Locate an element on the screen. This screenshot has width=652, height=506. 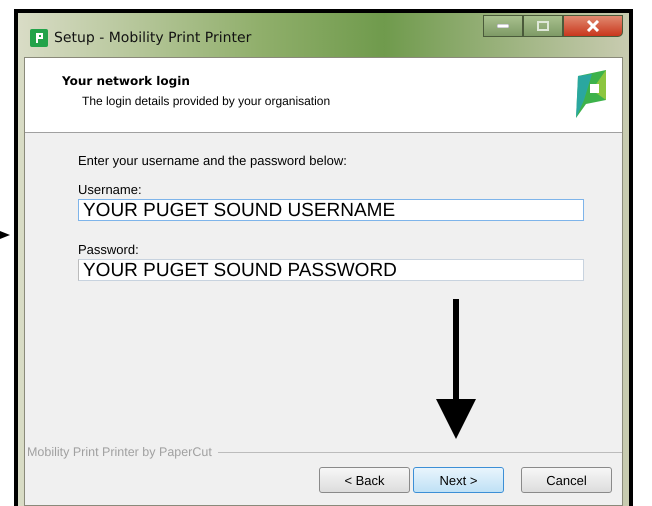
dialog-button: Next > is located at coordinates (458, 480).